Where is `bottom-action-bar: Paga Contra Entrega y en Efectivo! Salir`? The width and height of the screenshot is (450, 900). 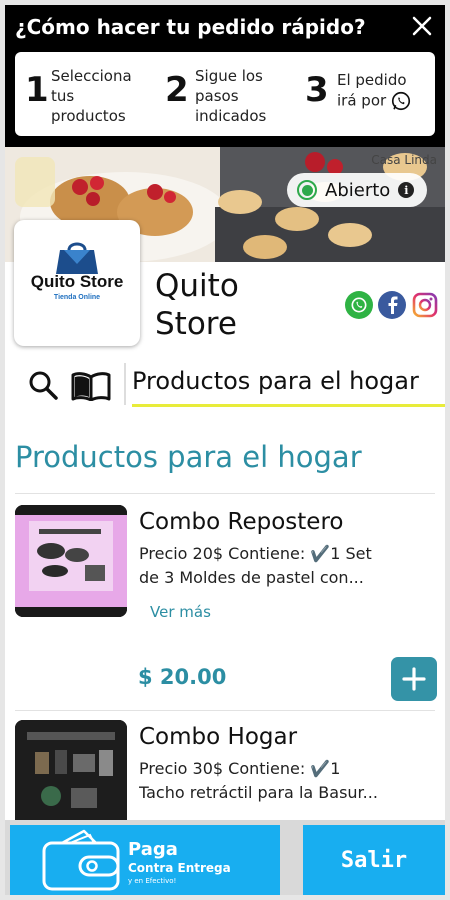
bottom-action-bar: Paga Contra Entrega y en Efectivo! Salir is located at coordinates (225, 857).